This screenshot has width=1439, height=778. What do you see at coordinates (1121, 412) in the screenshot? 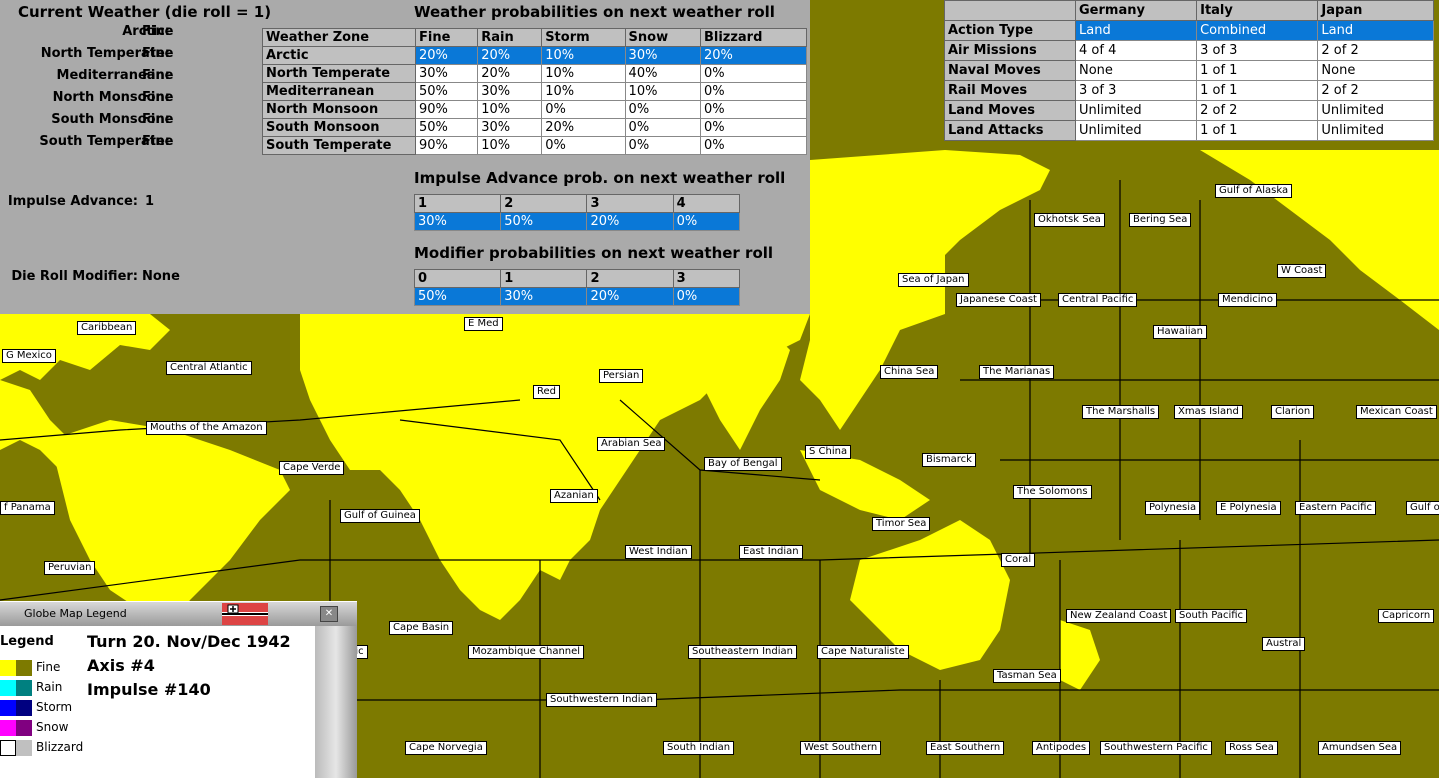
I see `sea-area-label: The Marshalls` at bounding box center [1121, 412].